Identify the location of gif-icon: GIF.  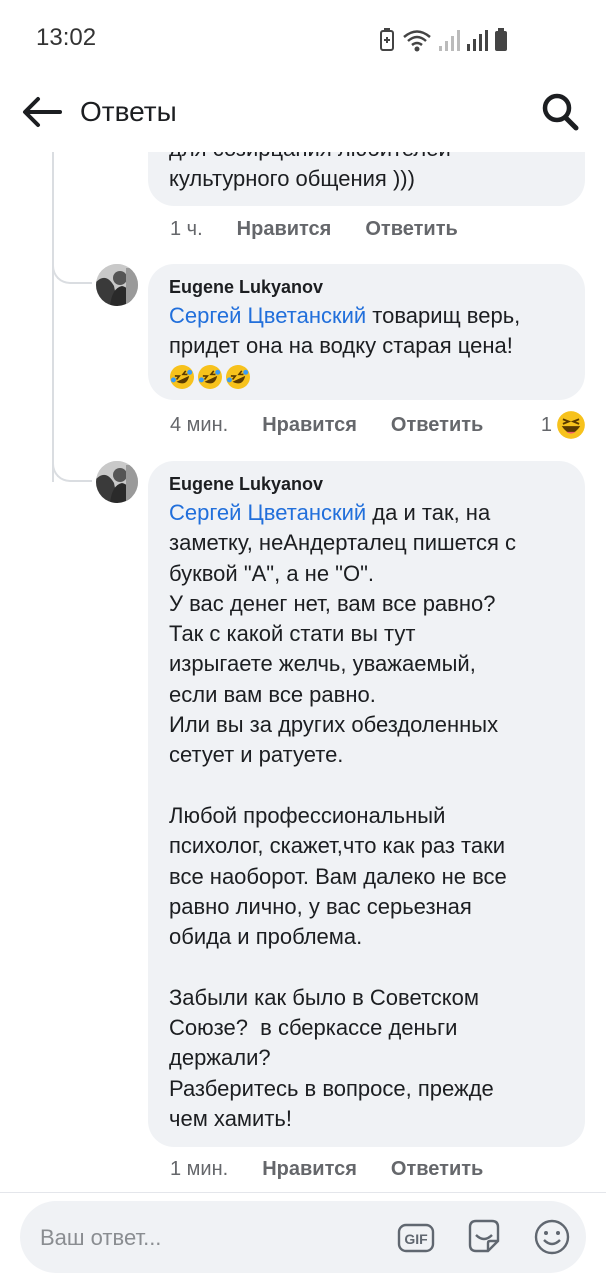
(416, 1237).